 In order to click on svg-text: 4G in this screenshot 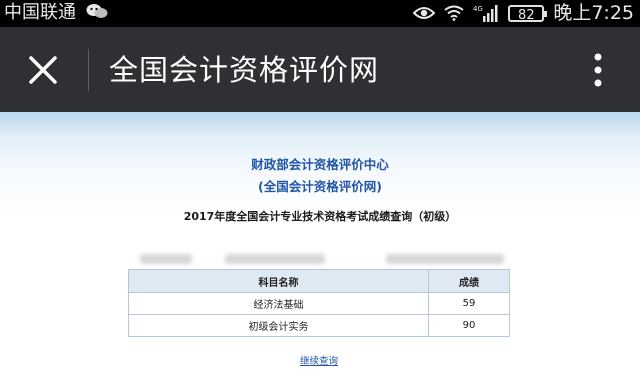, I will do `click(478, 9)`.